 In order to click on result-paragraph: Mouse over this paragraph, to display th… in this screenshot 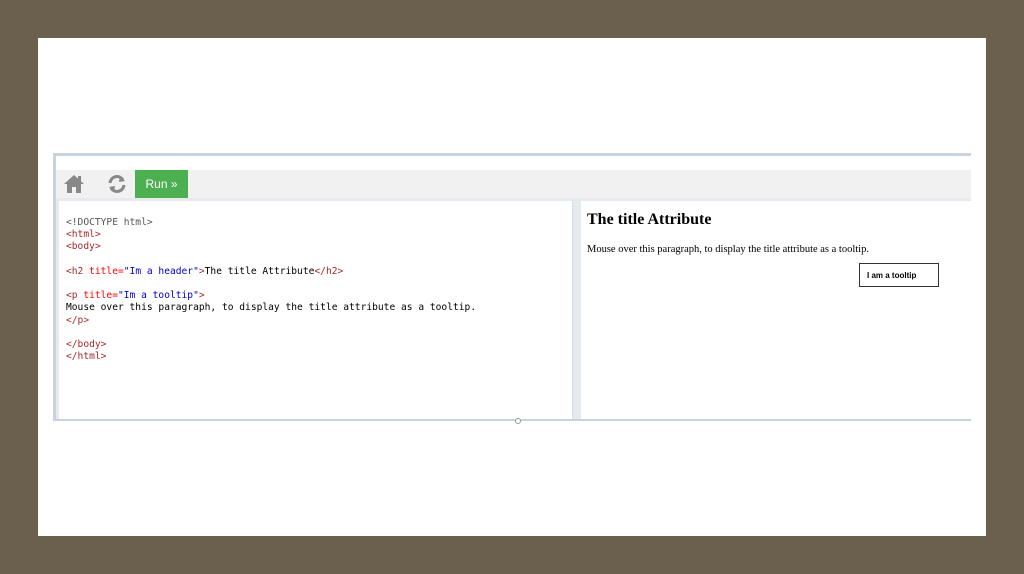, I will do `click(728, 249)`.